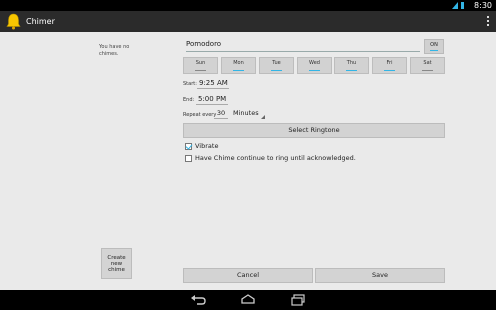 Image resolution: width=496 pixels, height=310 pixels. What do you see at coordinates (198, 300) in the screenshot?
I see `back-icon` at bounding box center [198, 300].